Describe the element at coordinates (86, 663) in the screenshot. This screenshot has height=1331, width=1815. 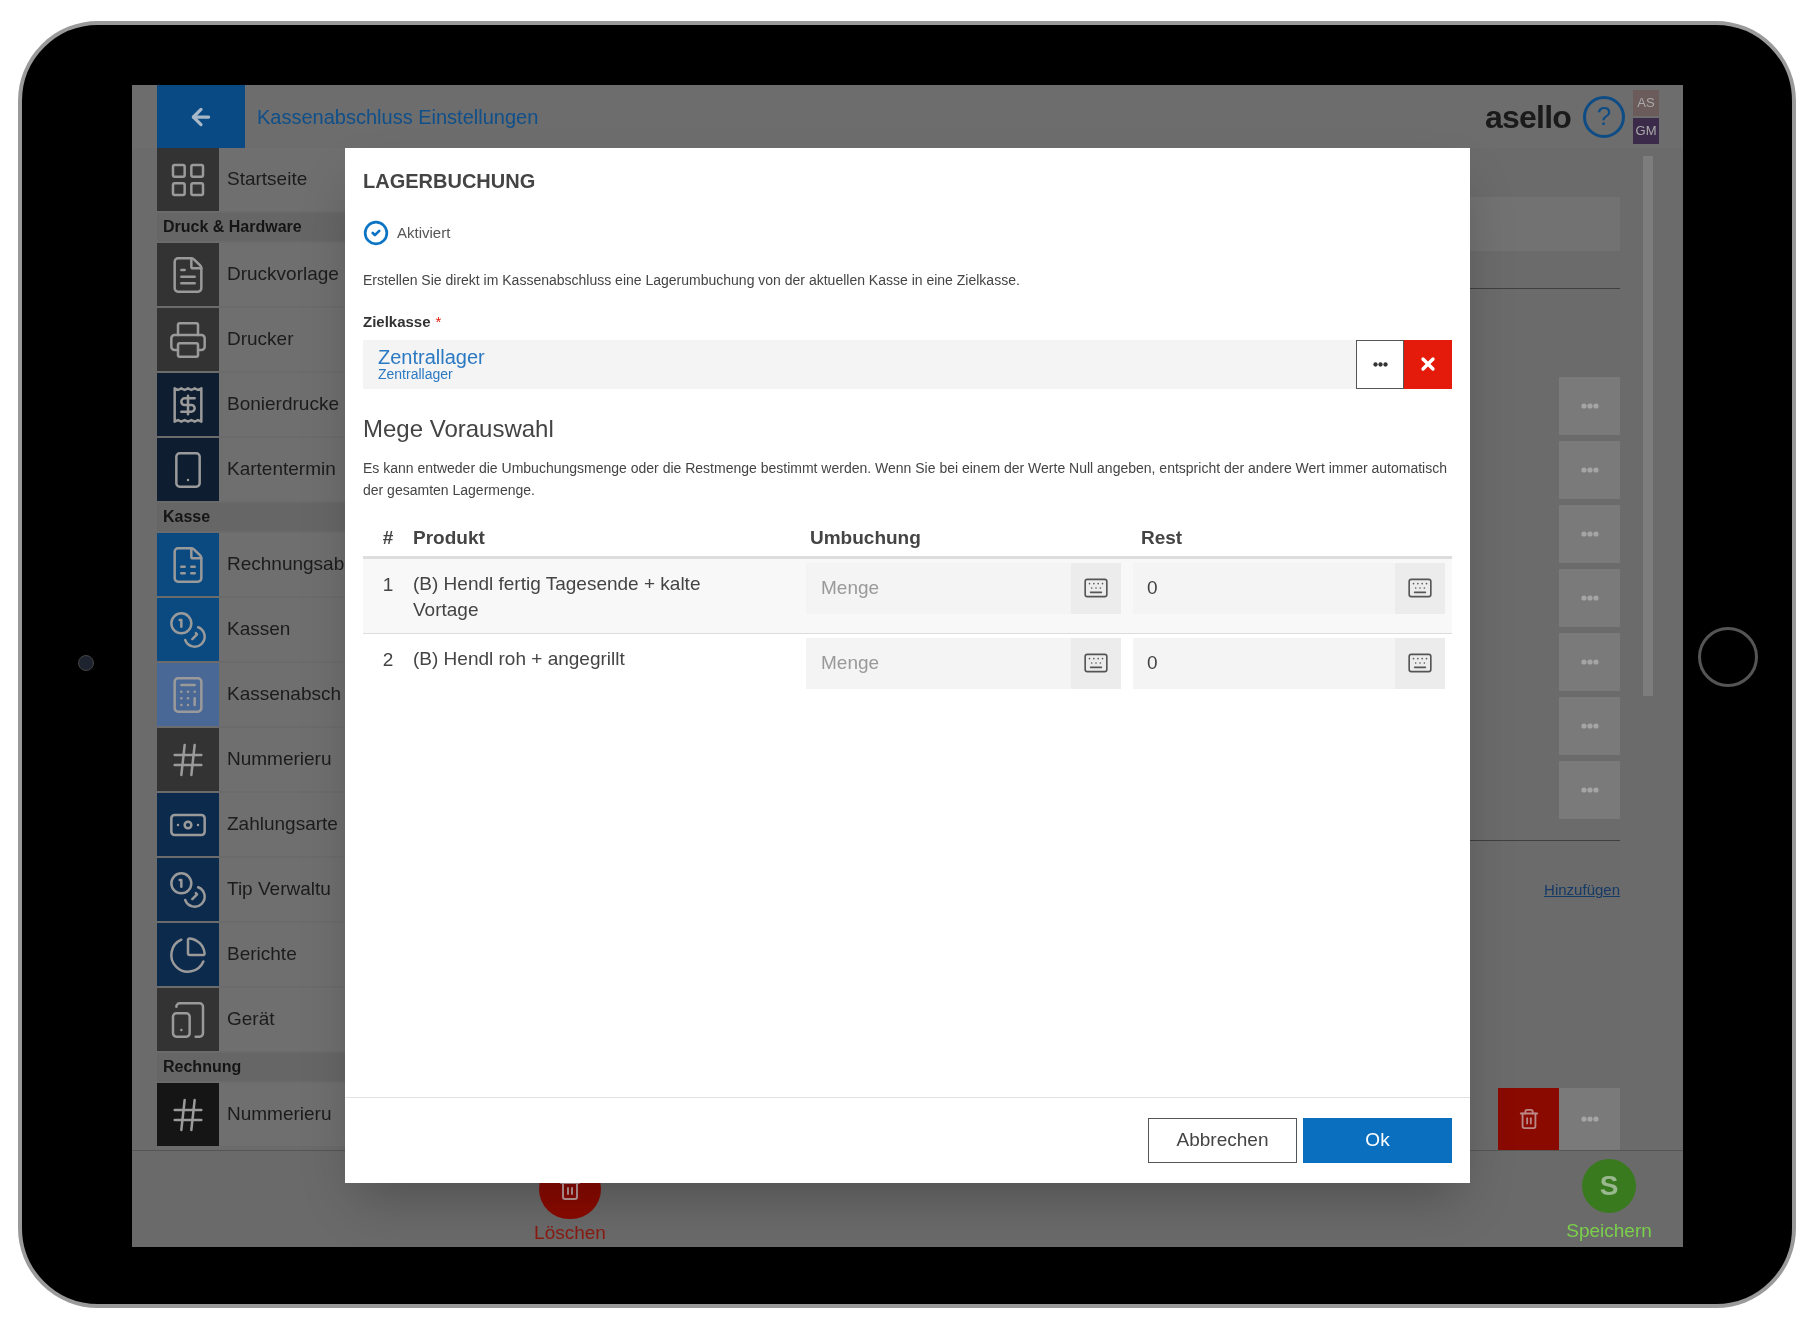
I see `camera-icon` at that location.